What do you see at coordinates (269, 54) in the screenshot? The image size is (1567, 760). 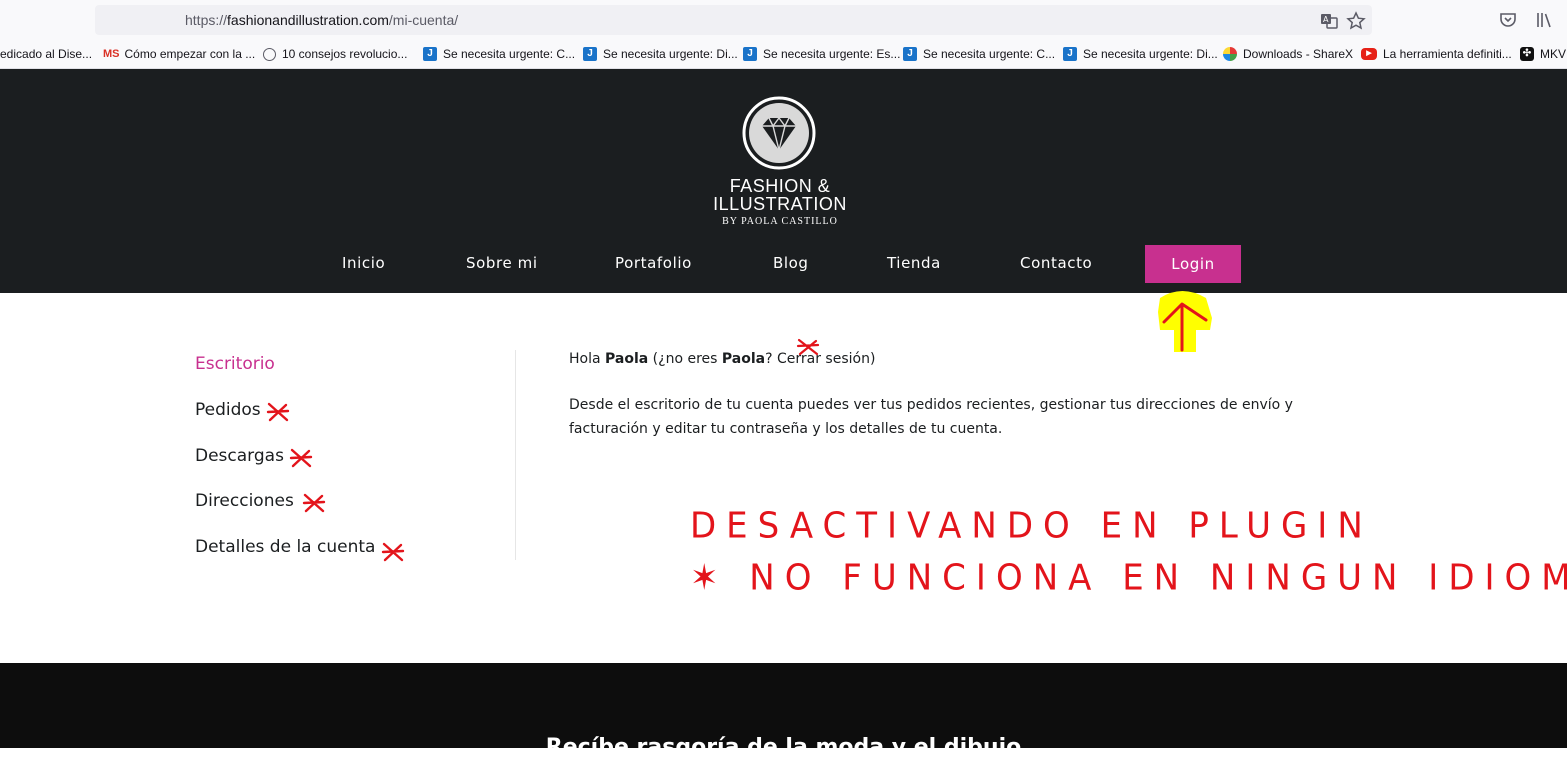 I see `globe-icon` at bounding box center [269, 54].